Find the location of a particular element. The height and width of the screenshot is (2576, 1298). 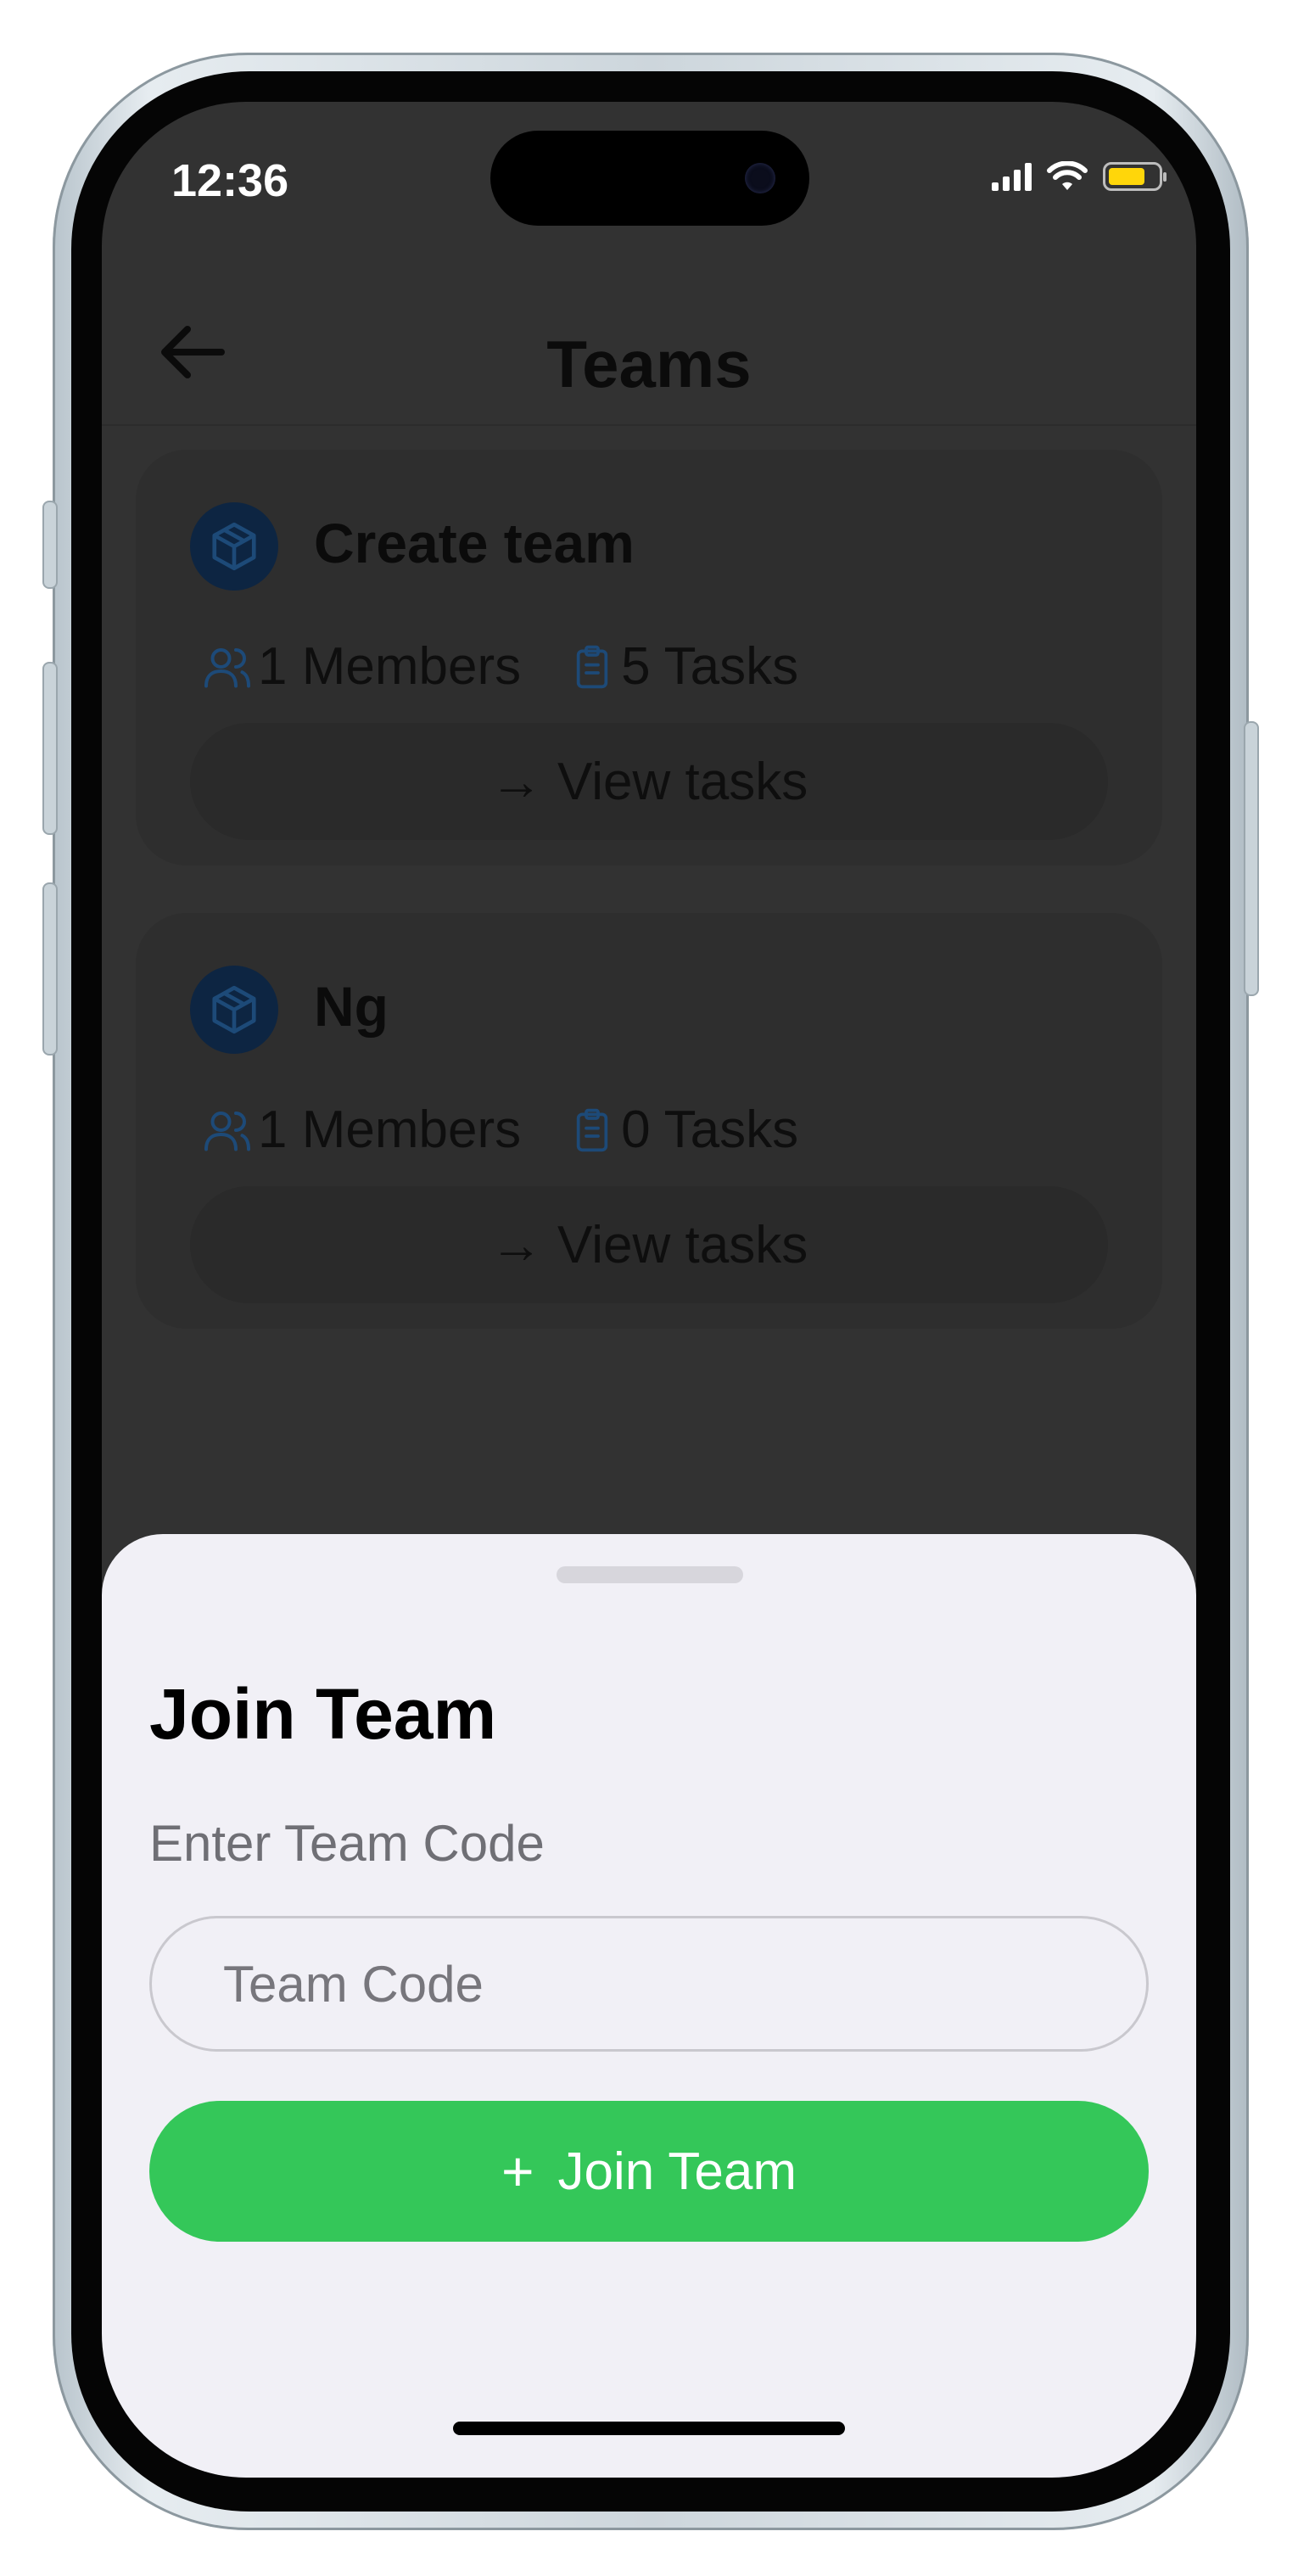

navigation-bar: Teams is located at coordinates (649, 349).